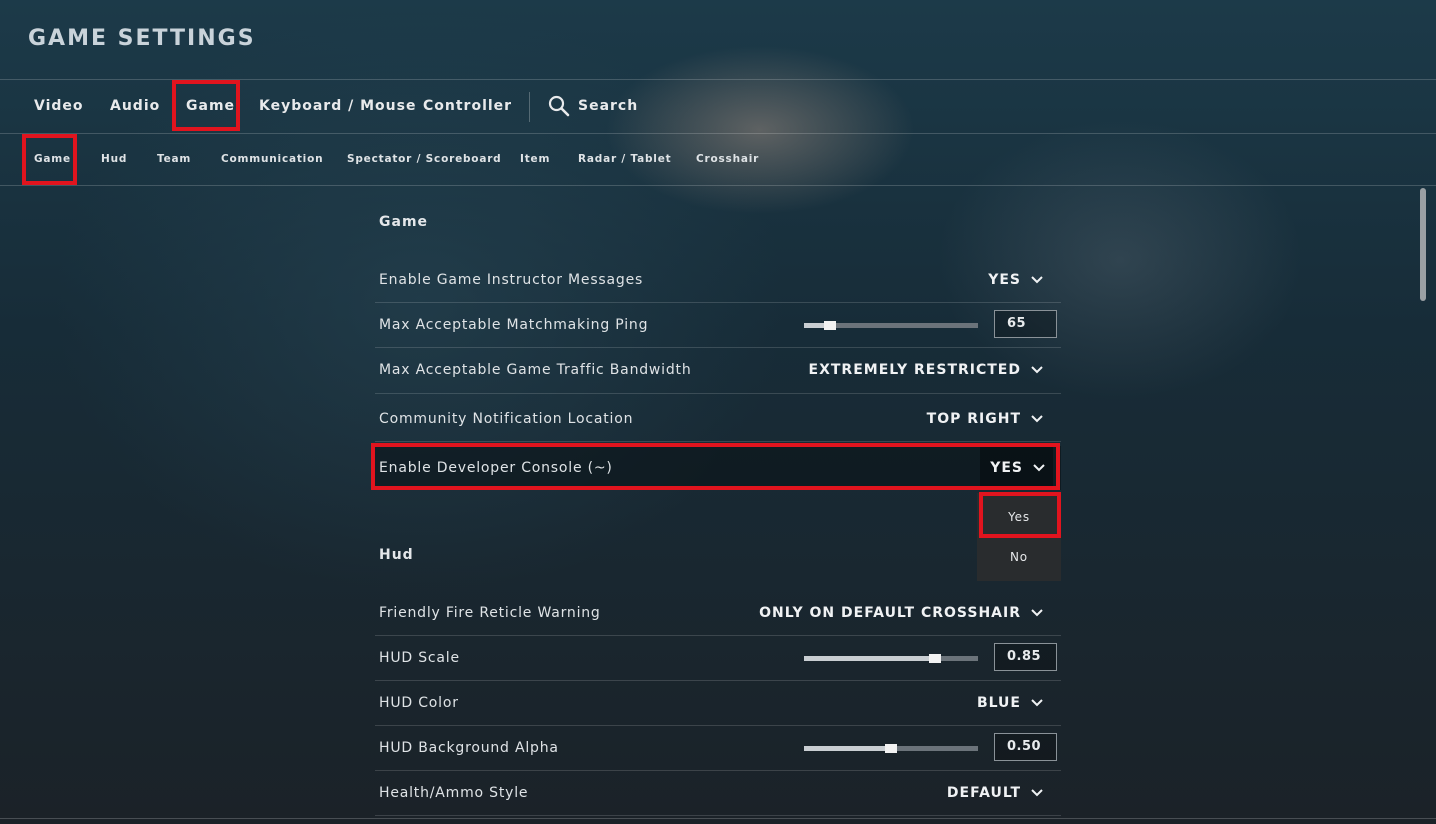 Image resolution: width=1436 pixels, height=824 pixels. Describe the element at coordinates (514, 325) in the screenshot. I see `setting-label: Max Acceptable Matchmaking Ping` at that location.